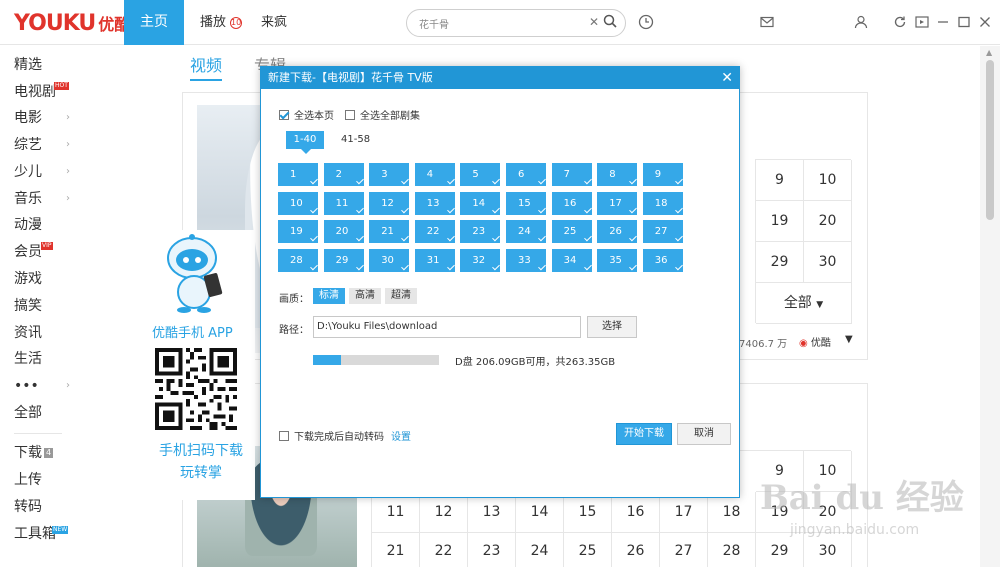 This screenshot has height=567, width=1000. I want to click on vertical-scrollbar: ▲, so click(990, 306).